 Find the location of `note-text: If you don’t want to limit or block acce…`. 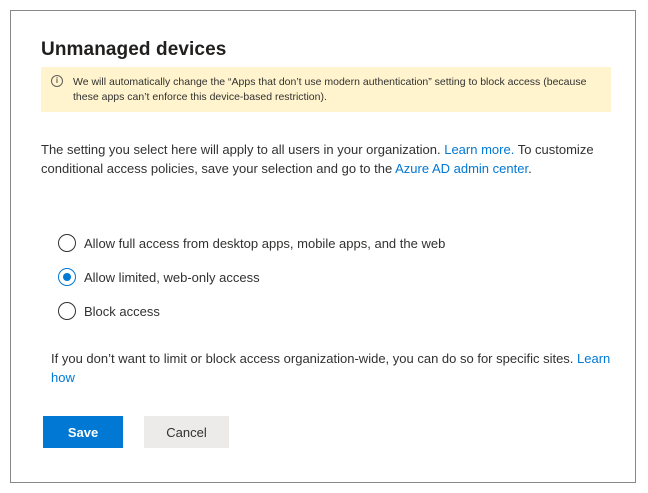

note-text: If you don’t want to limit or block acce… is located at coordinates (314, 358).